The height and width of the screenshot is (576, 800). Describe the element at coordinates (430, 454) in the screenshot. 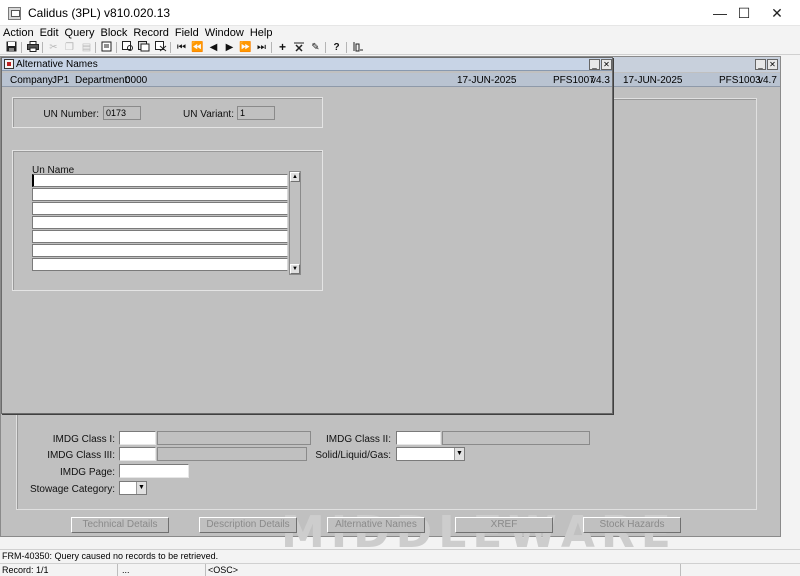

I see `solid-liquid-gas-select: ▼` at that location.